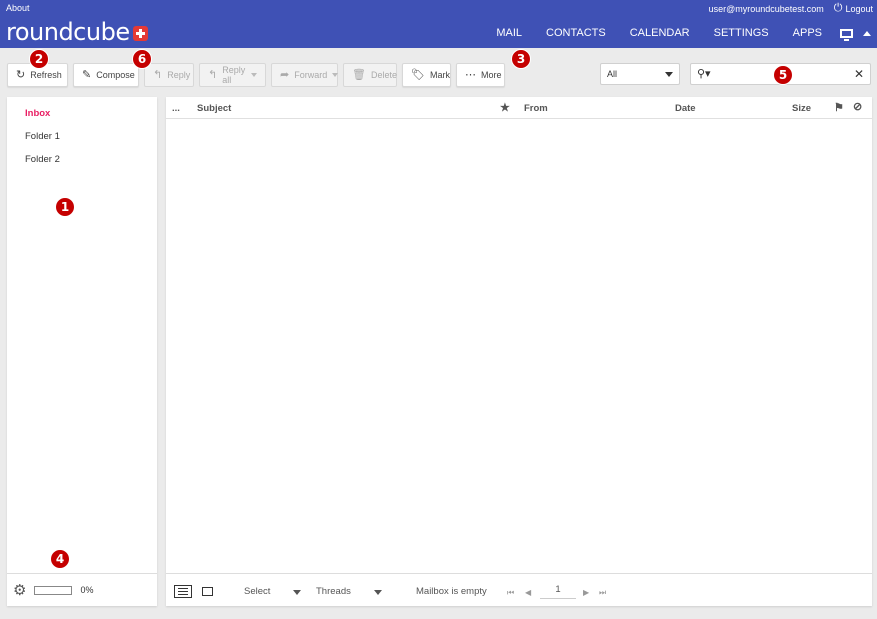 This screenshot has height=619, width=877. I want to click on about-link: About, so click(18, 8).